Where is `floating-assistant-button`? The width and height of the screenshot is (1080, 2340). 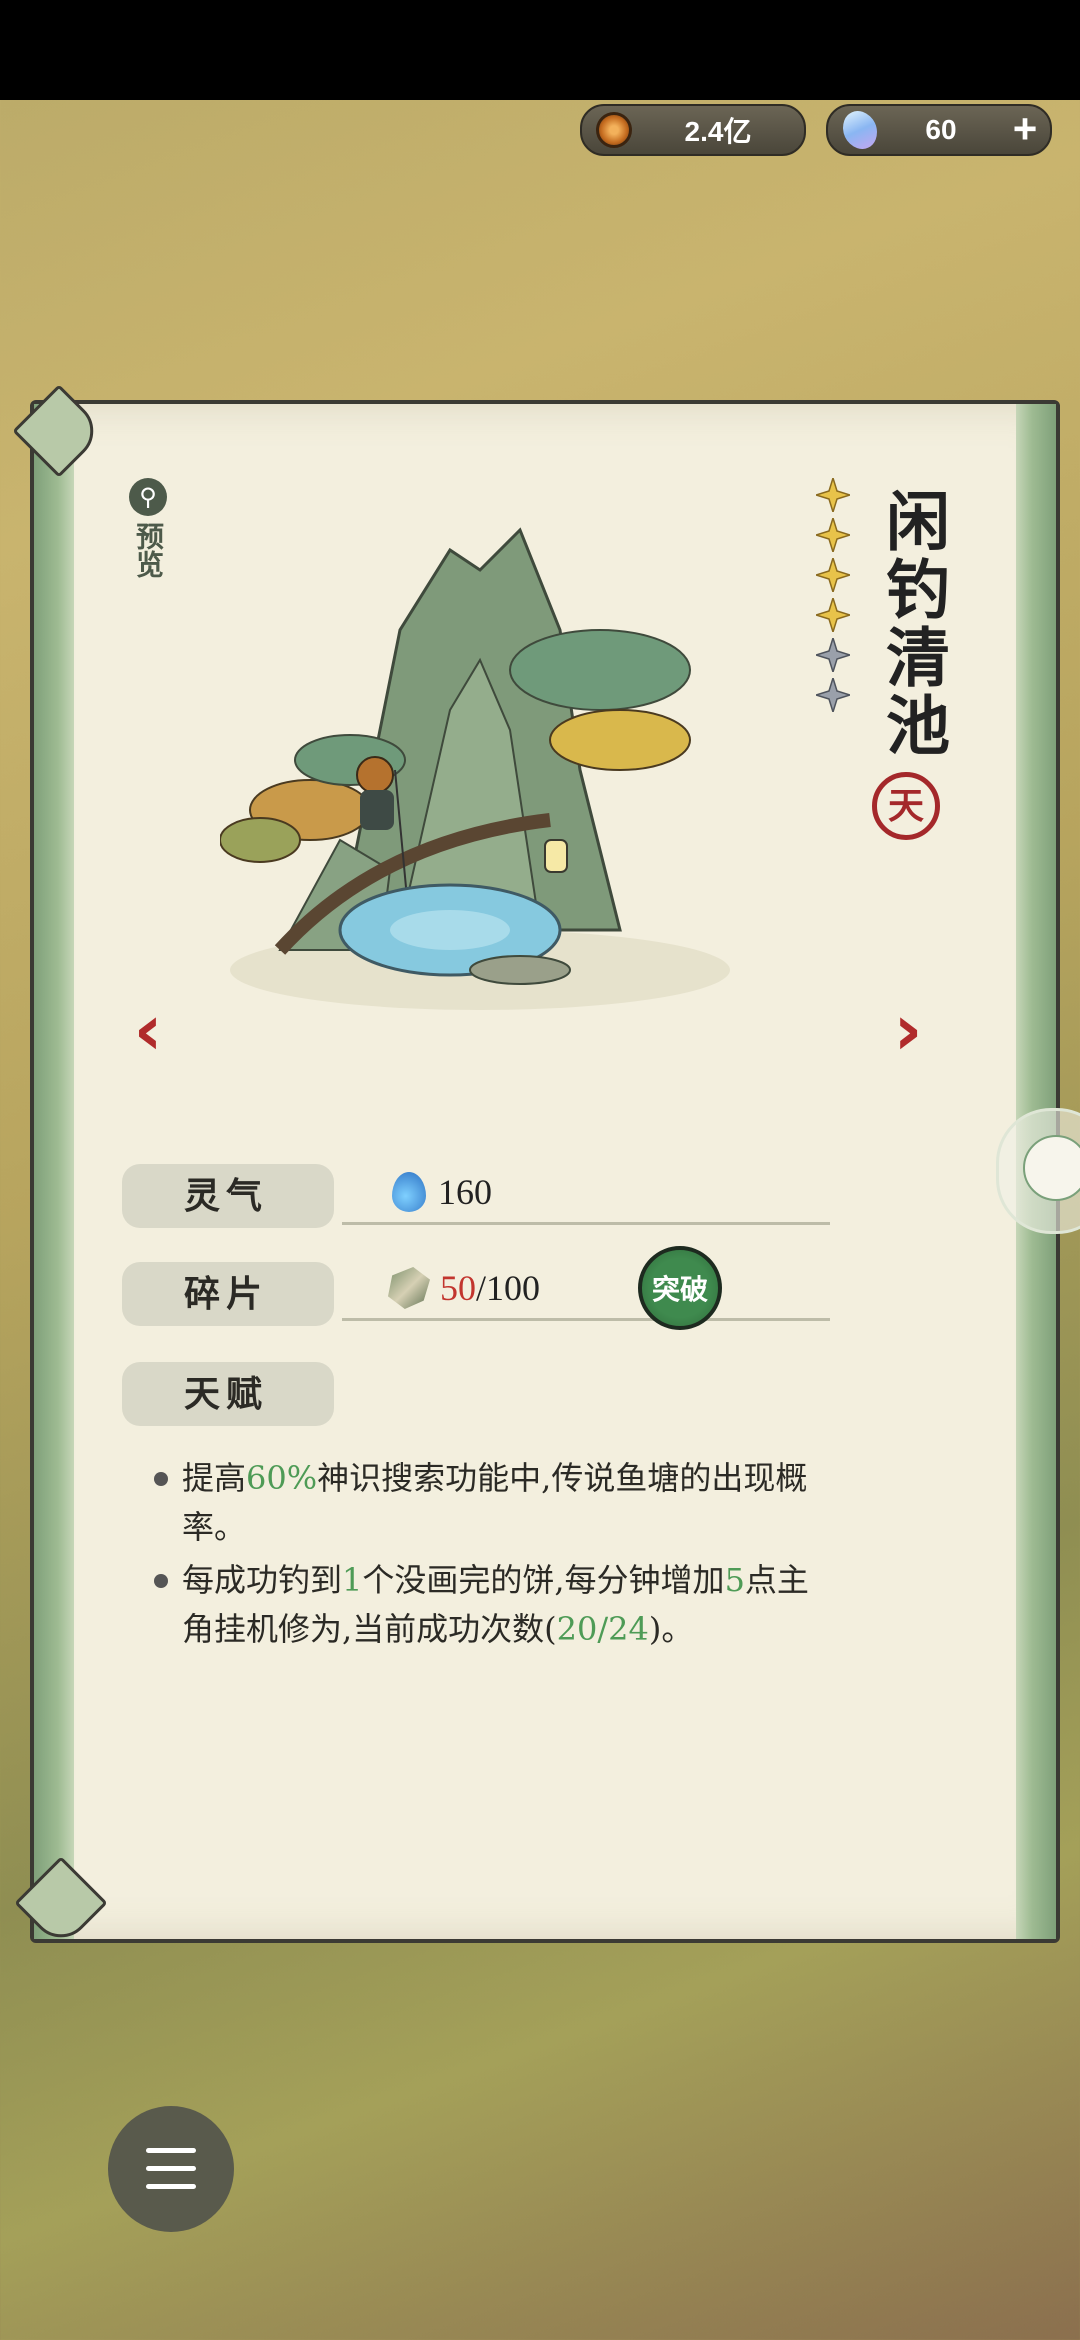
floating-assistant-button is located at coordinates (1038, 1171).